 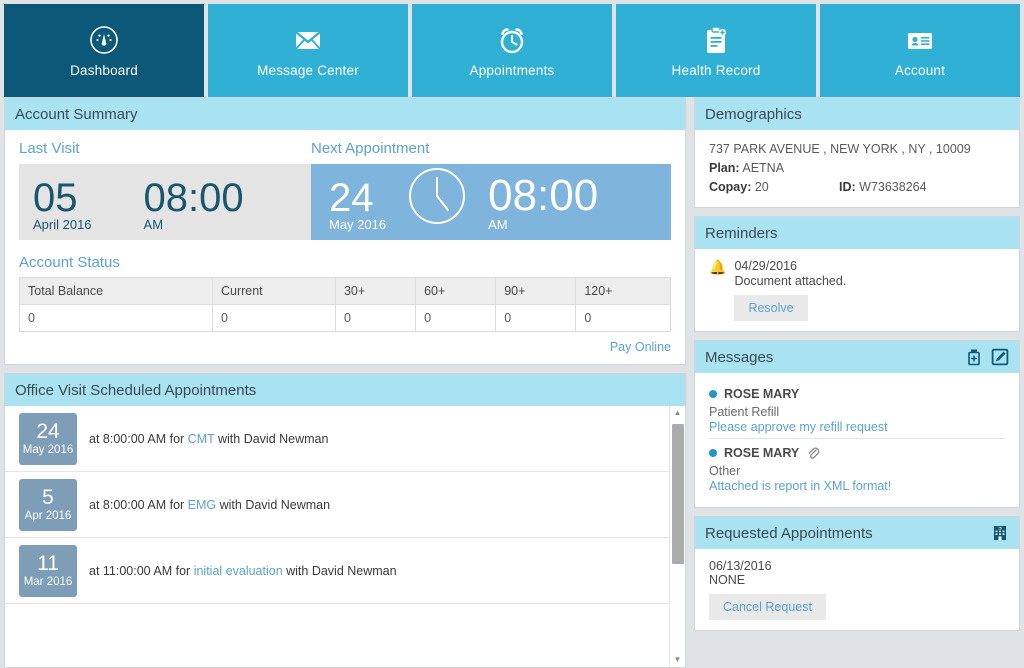 What do you see at coordinates (920, 50) in the screenshot?
I see `nav-item-account: Account` at bounding box center [920, 50].